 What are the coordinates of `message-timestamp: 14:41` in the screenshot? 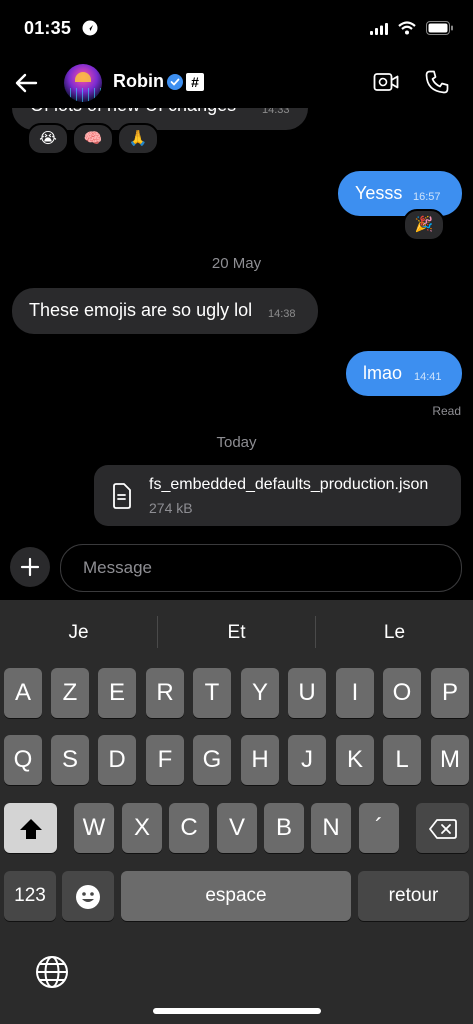 It's located at (428, 377).